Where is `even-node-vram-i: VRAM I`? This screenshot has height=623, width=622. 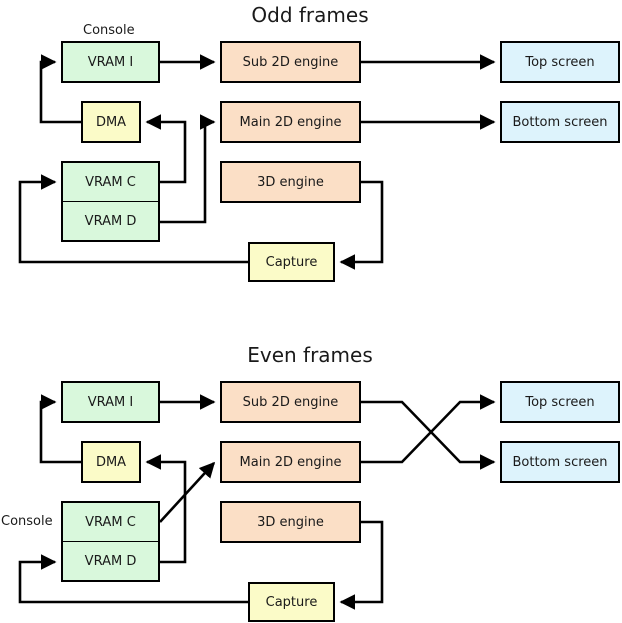
even-node-vram-i: VRAM I is located at coordinates (110, 402).